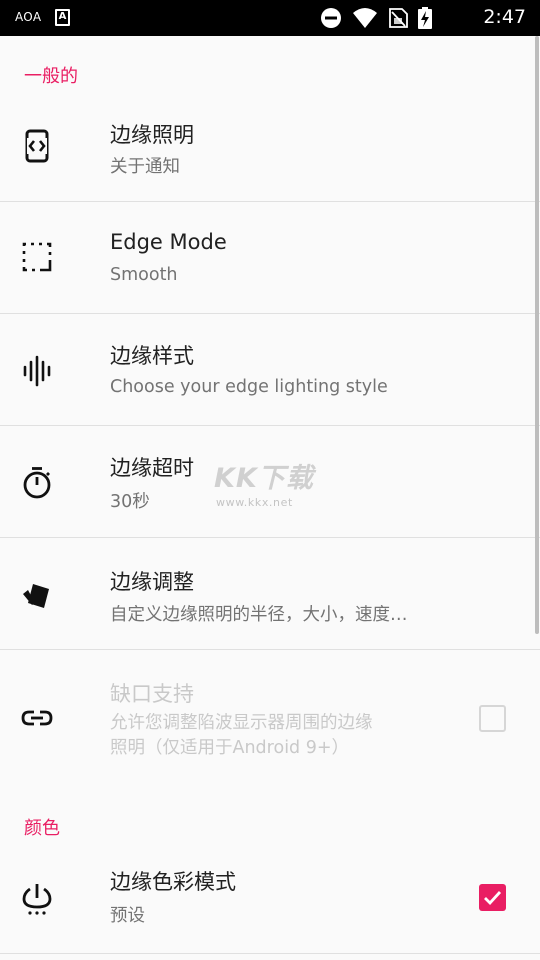 Image resolution: width=540 pixels, height=960 pixels. What do you see at coordinates (168, 242) in the screenshot?
I see `setting-title: Edge Mode` at bounding box center [168, 242].